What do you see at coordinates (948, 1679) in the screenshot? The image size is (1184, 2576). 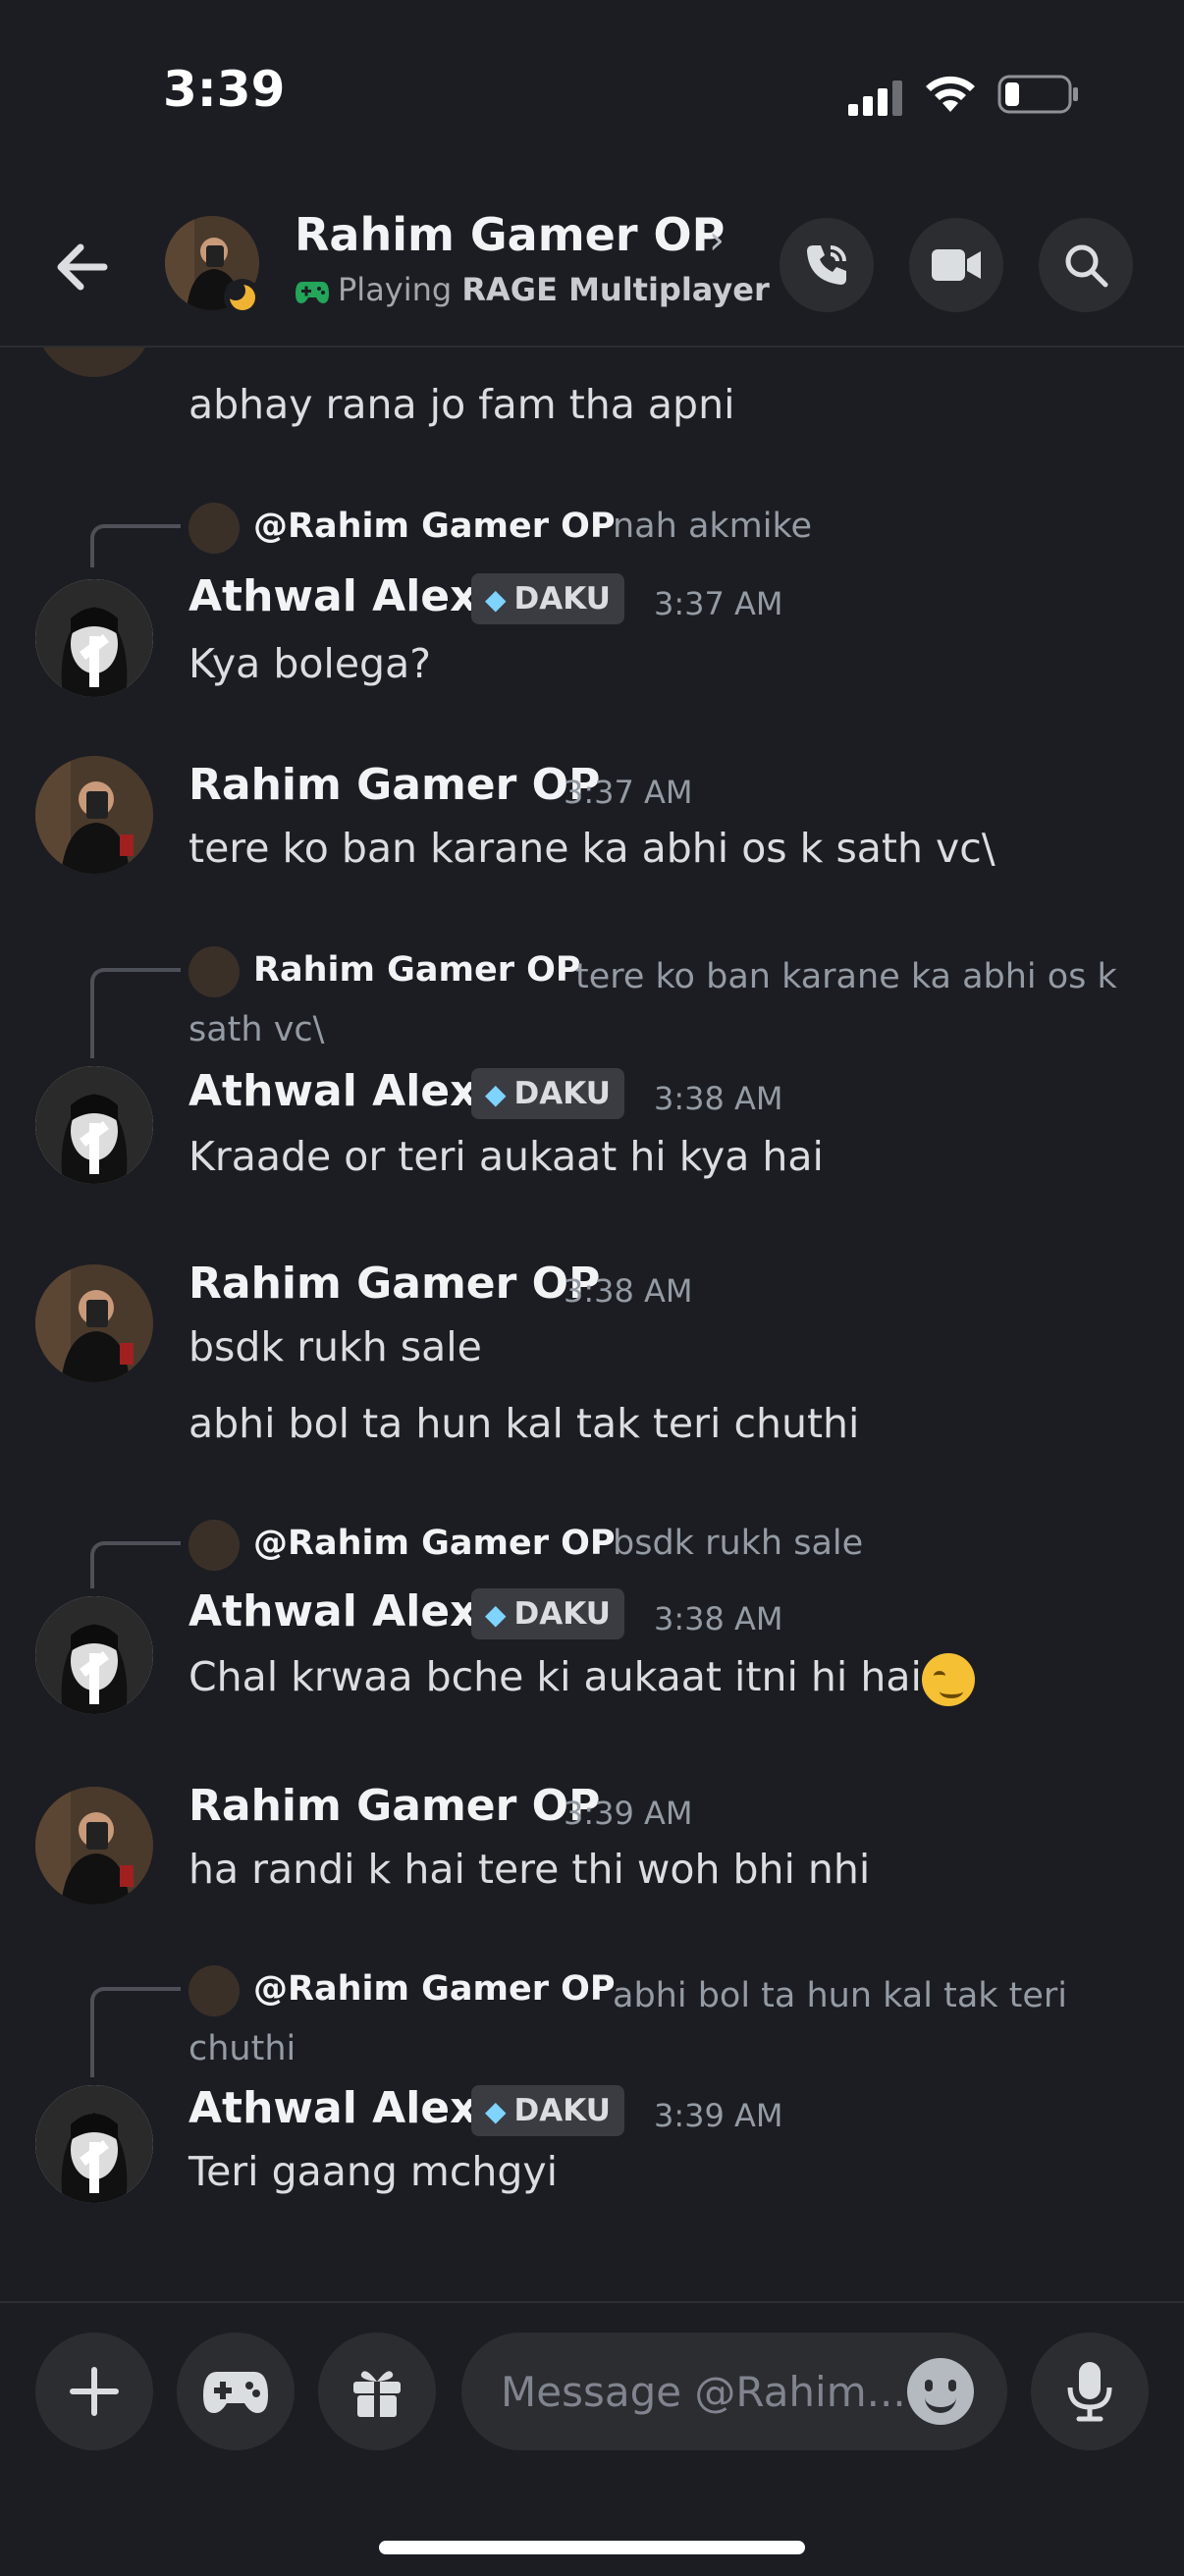 I see `smirk-emoji-icon` at bounding box center [948, 1679].